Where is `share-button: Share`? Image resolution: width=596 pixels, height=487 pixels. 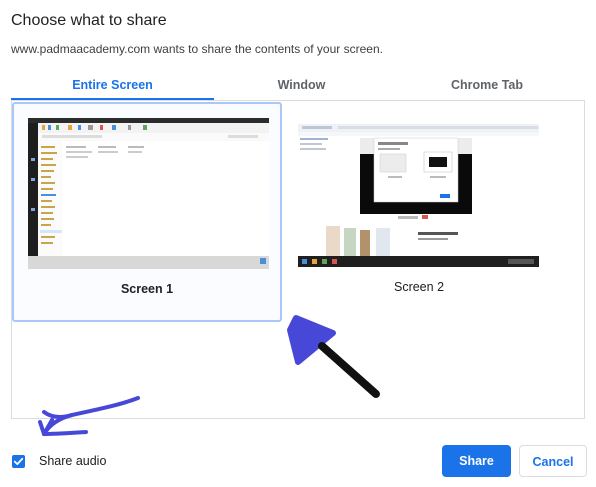 share-button: Share is located at coordinates (476, 461).